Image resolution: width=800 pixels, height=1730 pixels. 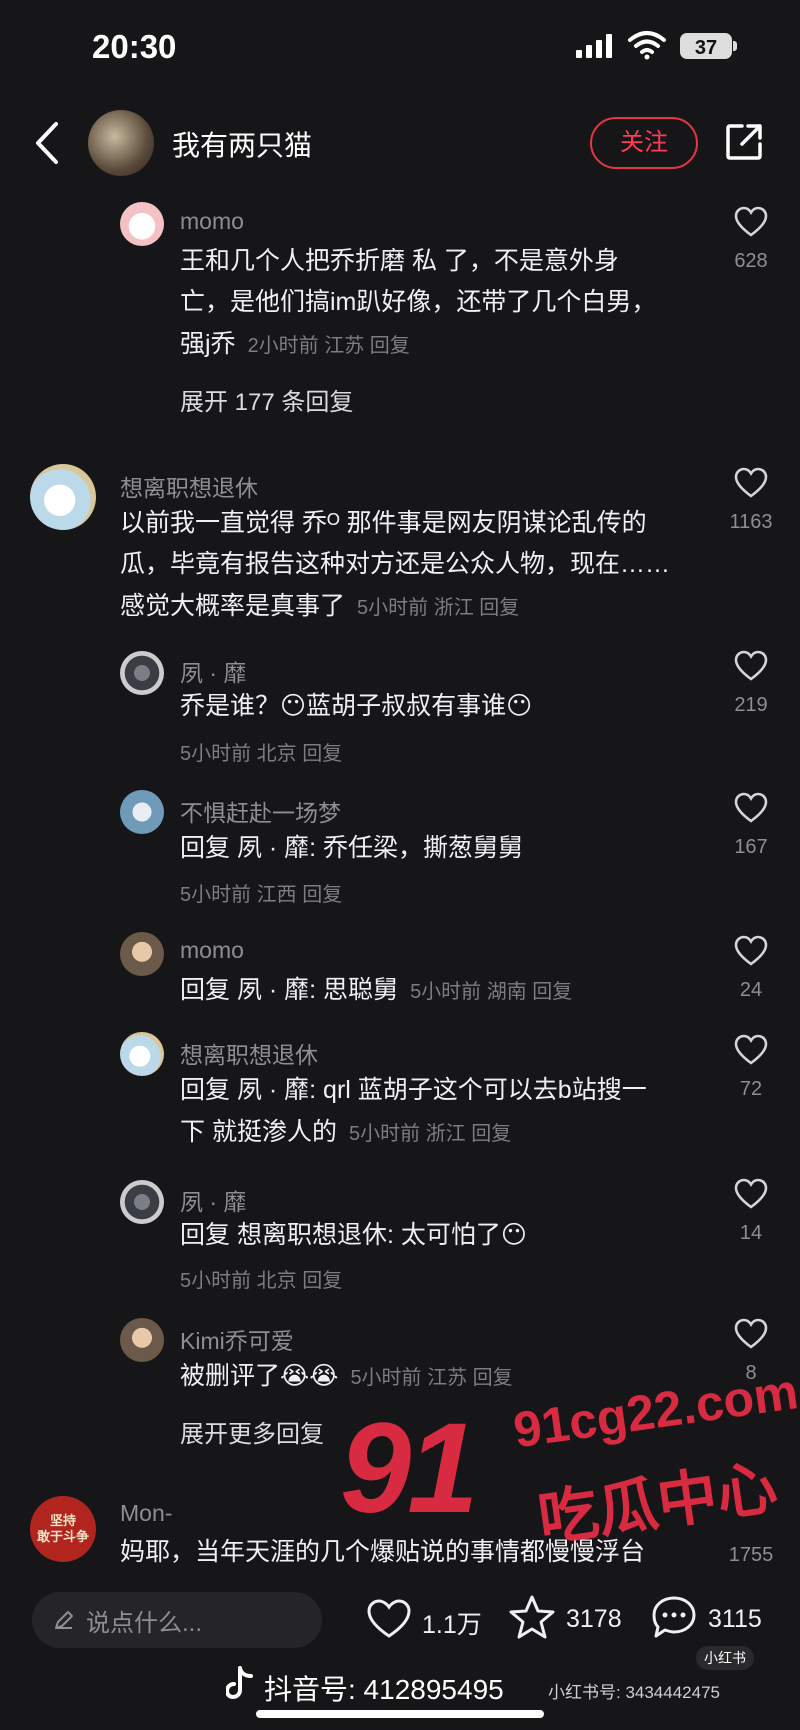 I want to click on reply-text: 回复 夙 · 靡: 乔任梁，撕葱舅舅, so click(x=352, y=848).